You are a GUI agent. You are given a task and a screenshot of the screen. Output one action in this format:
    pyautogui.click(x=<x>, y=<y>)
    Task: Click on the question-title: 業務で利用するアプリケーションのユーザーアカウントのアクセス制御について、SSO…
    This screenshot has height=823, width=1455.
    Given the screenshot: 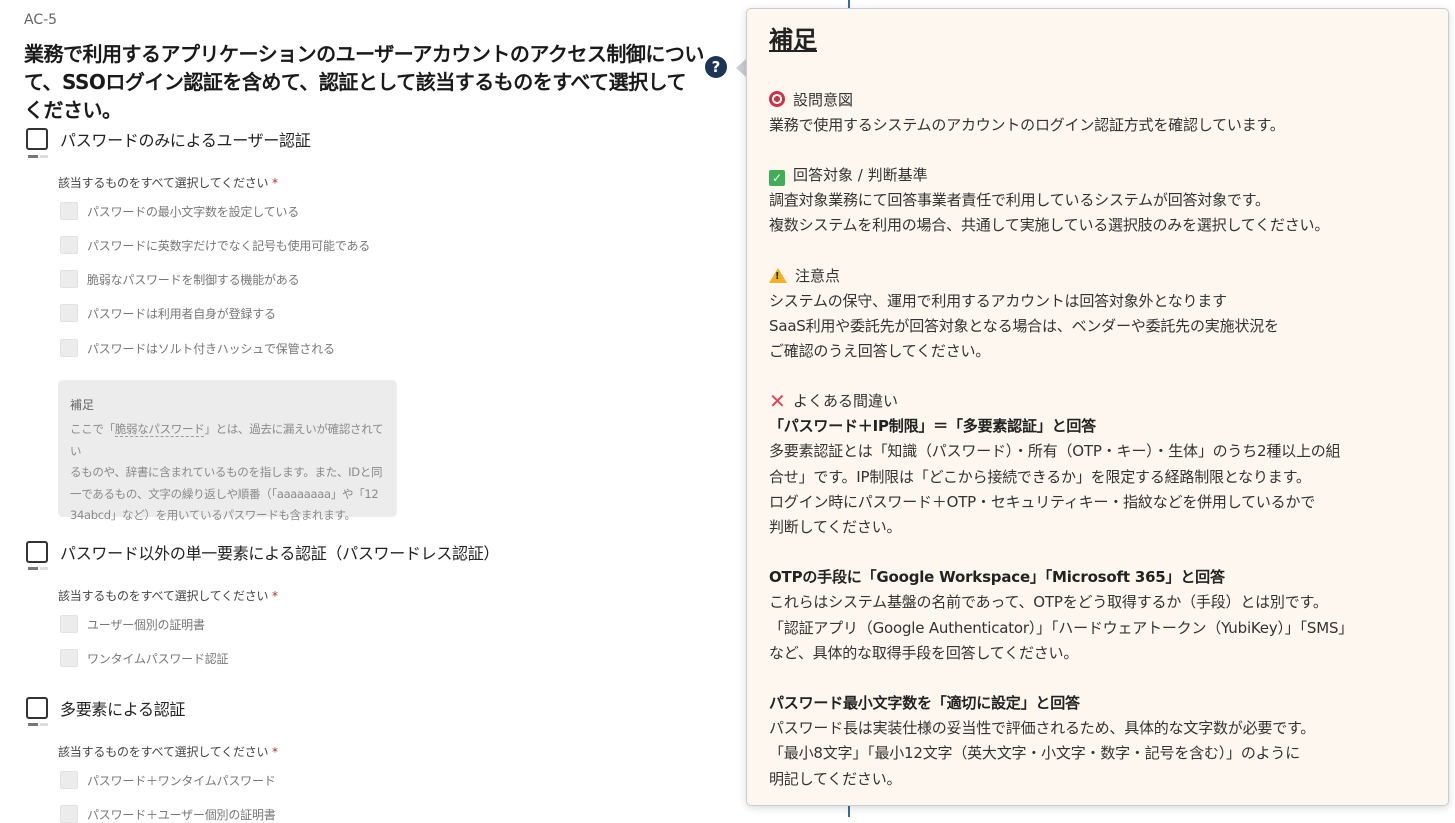 What is the action you would take?
    pyautogui.click(x=364, y=82)
    